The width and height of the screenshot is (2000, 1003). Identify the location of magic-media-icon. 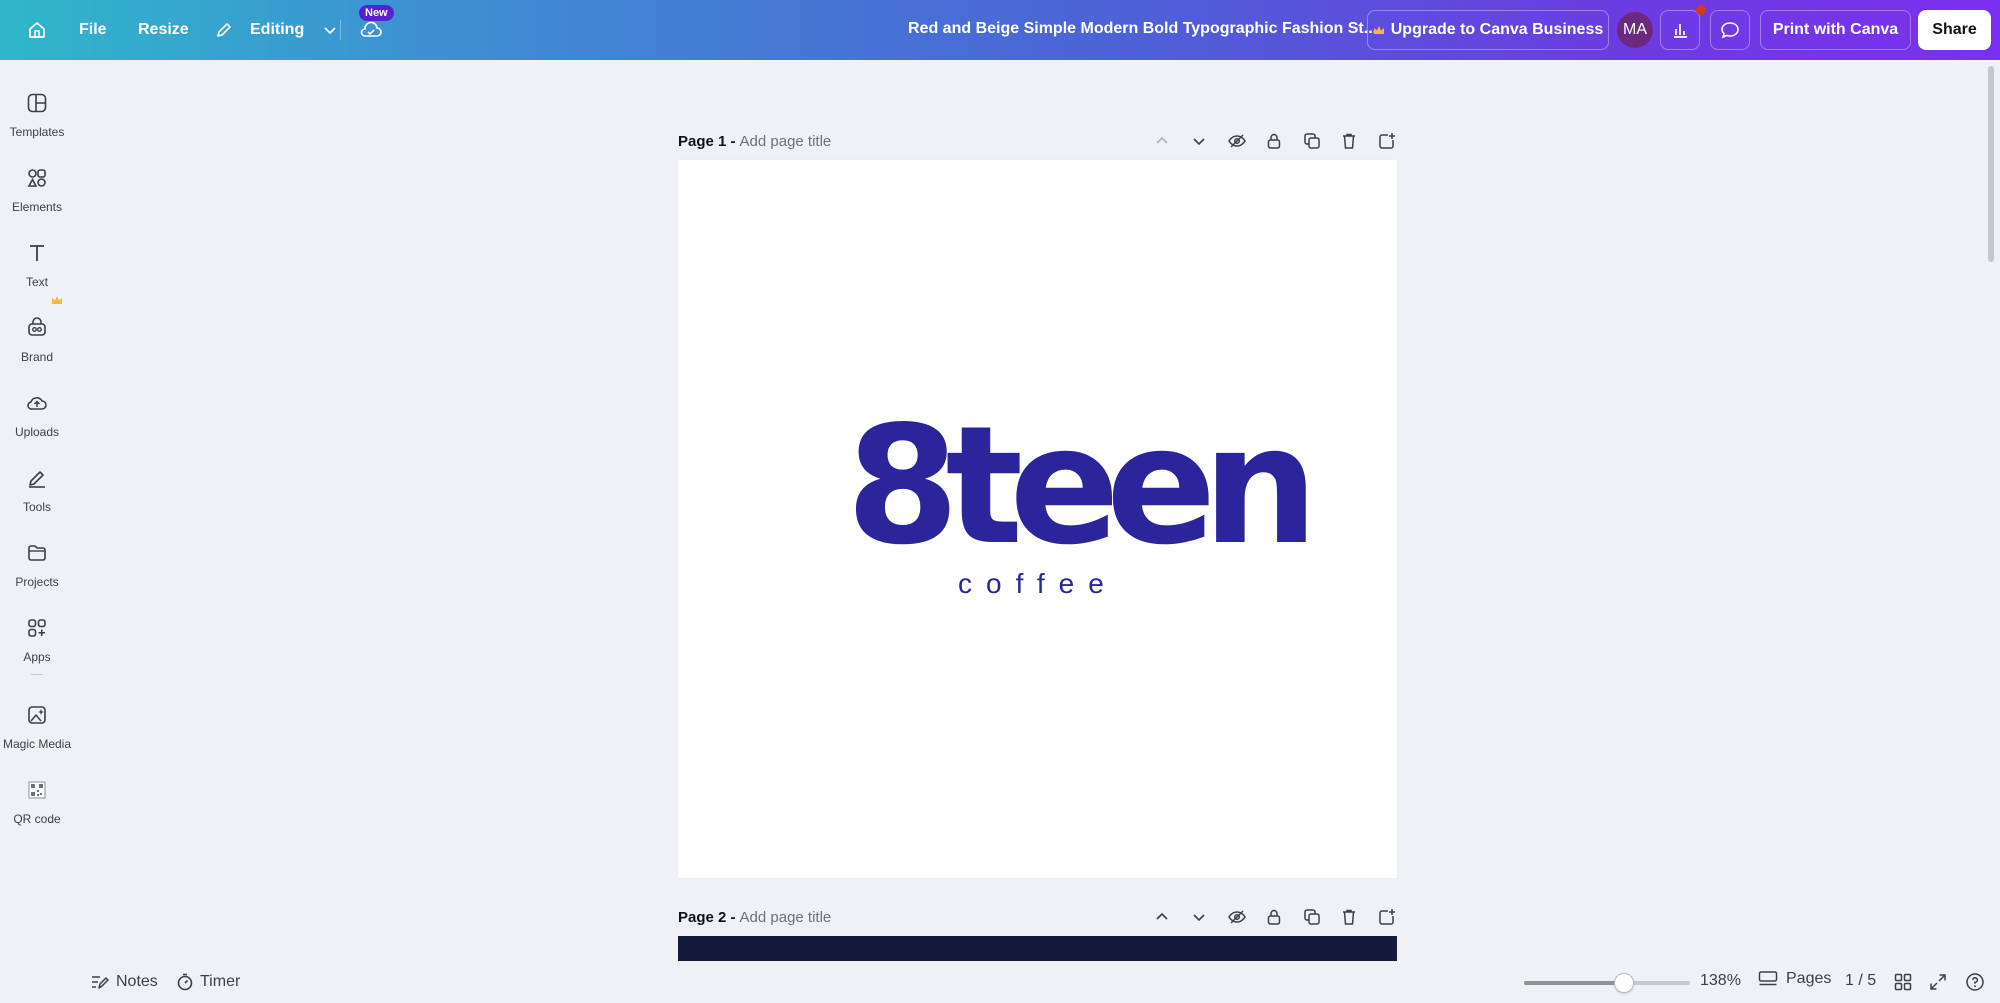
(37, 715).